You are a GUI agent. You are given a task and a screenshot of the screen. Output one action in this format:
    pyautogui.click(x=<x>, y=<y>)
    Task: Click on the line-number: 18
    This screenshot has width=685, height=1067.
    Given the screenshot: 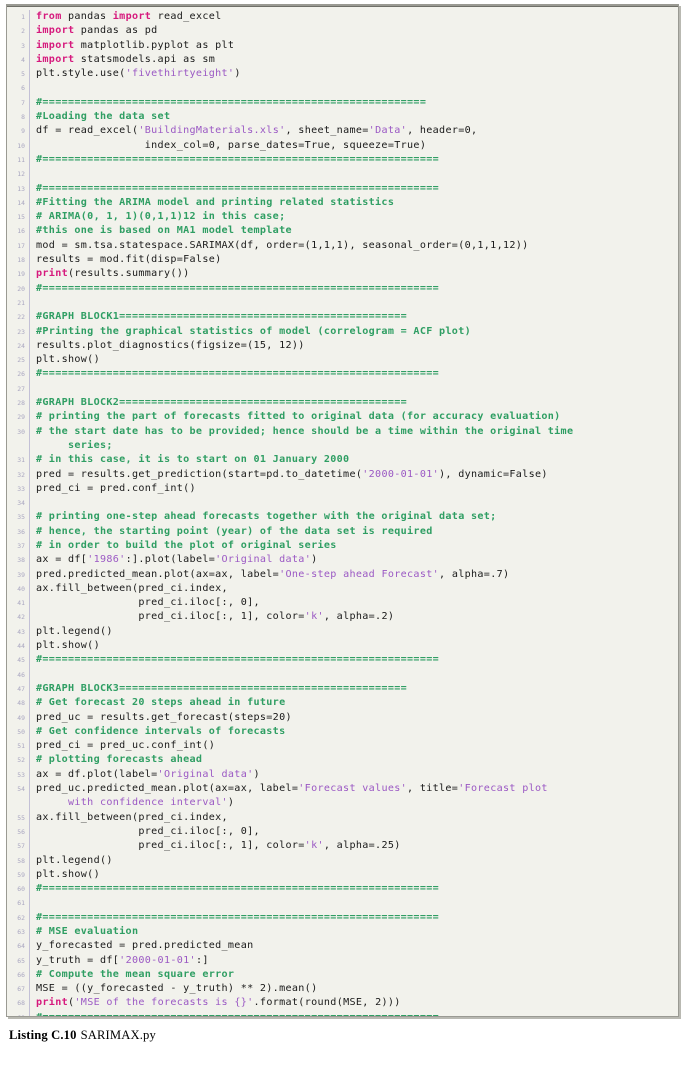 What is the action you would take?
    pyautogui.click(x=21, y=260)
    